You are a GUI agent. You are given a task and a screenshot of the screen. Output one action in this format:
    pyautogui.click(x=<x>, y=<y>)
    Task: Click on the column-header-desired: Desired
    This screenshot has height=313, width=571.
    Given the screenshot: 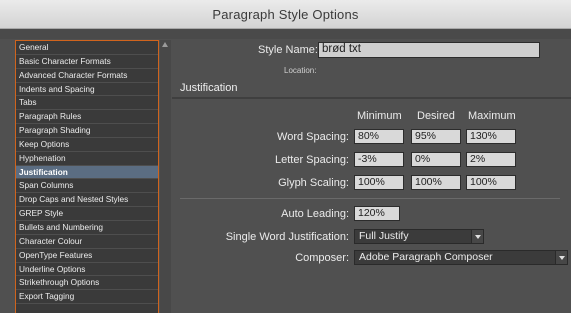 What is the action you would take?
    pyautogui.click(x=436, y=116)
    